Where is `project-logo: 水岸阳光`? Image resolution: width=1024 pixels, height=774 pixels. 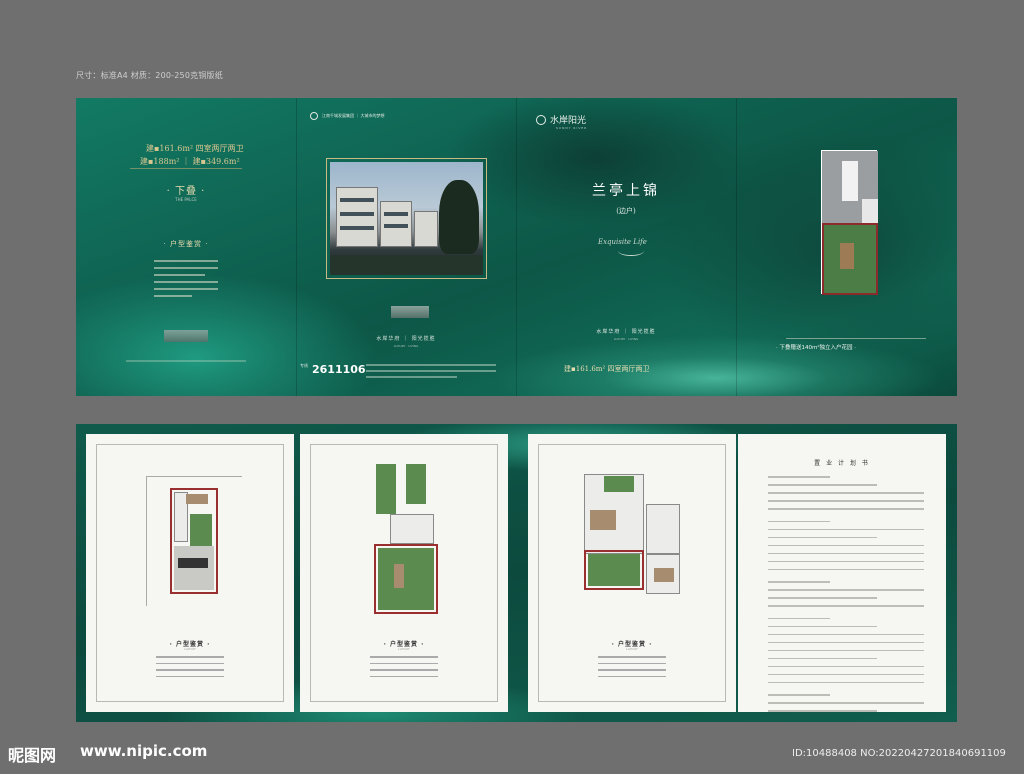 project-logo: 水岸阳光 is located at coordinates (561, 119).